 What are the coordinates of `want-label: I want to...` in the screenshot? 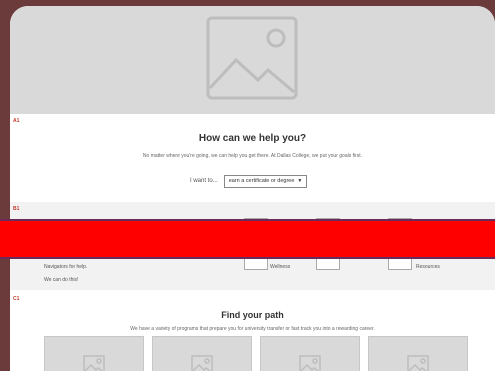 It's located at (204, 181).